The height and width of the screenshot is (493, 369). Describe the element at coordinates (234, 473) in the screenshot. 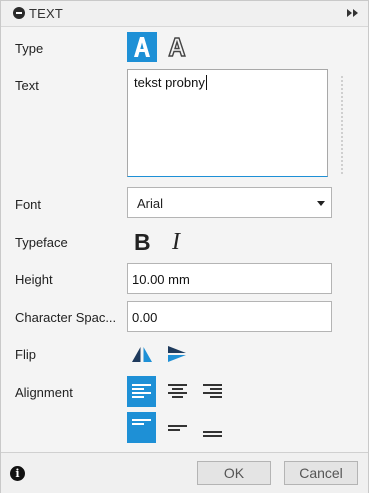

I see `ok-button: OK` at that location.